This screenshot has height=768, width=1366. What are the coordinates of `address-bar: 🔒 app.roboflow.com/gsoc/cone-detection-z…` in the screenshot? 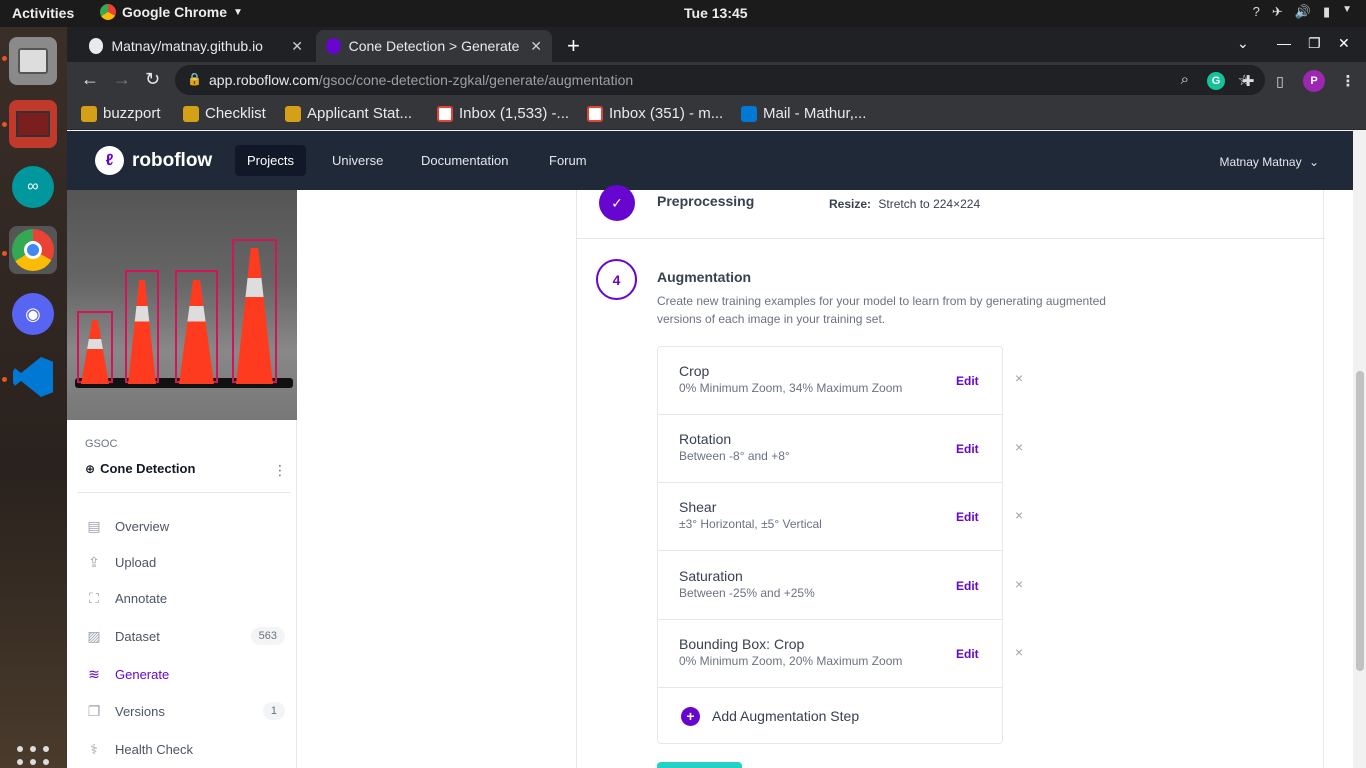 It's located at (720, 80).